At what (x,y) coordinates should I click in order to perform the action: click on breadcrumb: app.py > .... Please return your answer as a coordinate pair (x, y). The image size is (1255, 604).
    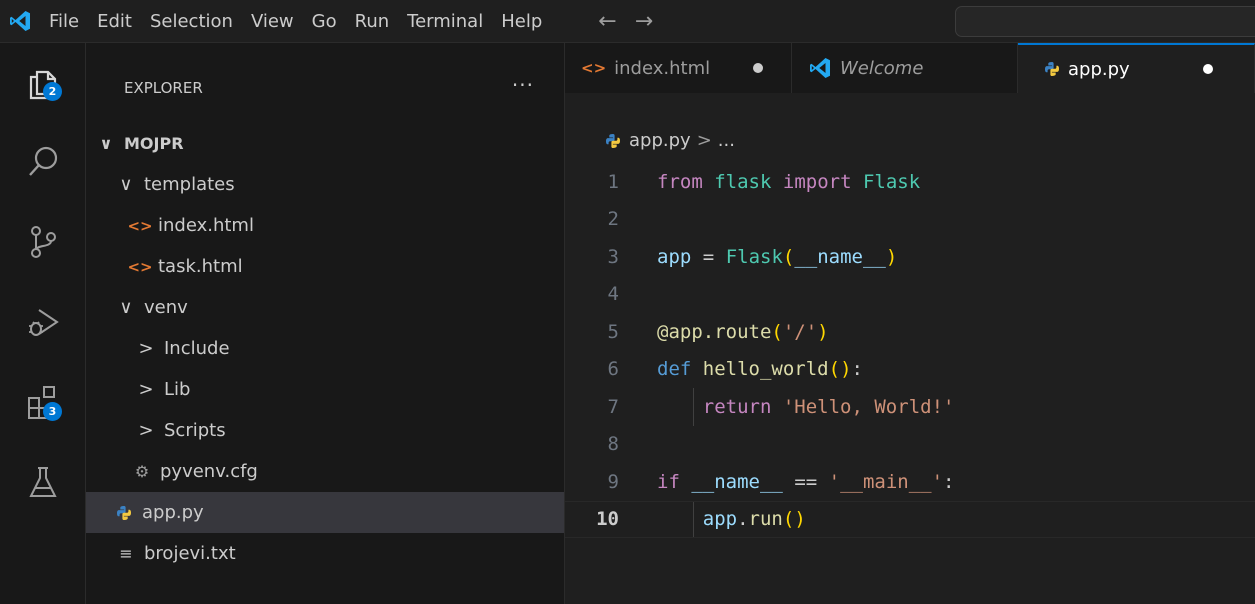
    Looking at the image, I should click on (670, 140).